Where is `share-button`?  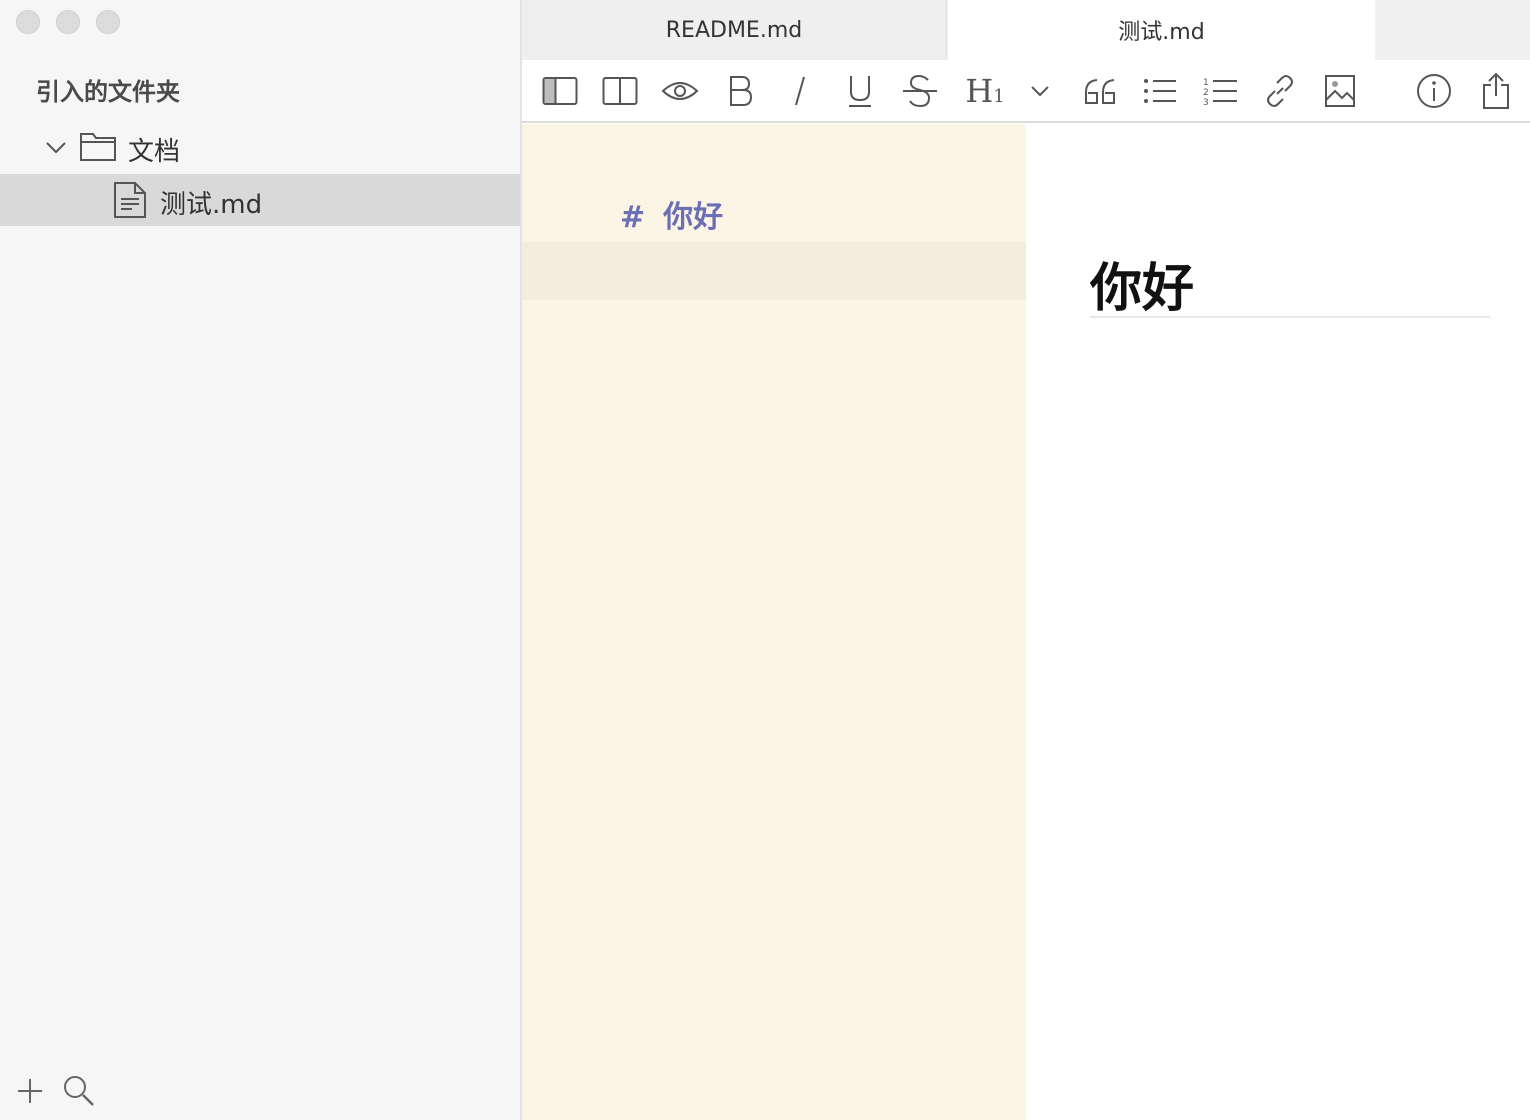
share-button is located at coordinates (1496, 91).